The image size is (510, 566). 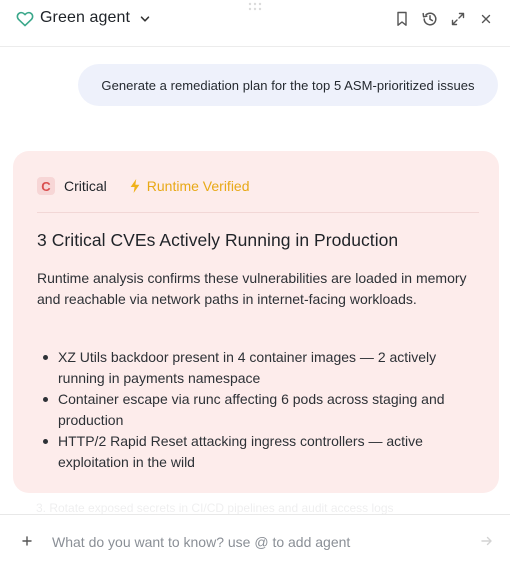 I want to click on runtime-verified-label: Runtime Verified, so click(x=198, y=186).